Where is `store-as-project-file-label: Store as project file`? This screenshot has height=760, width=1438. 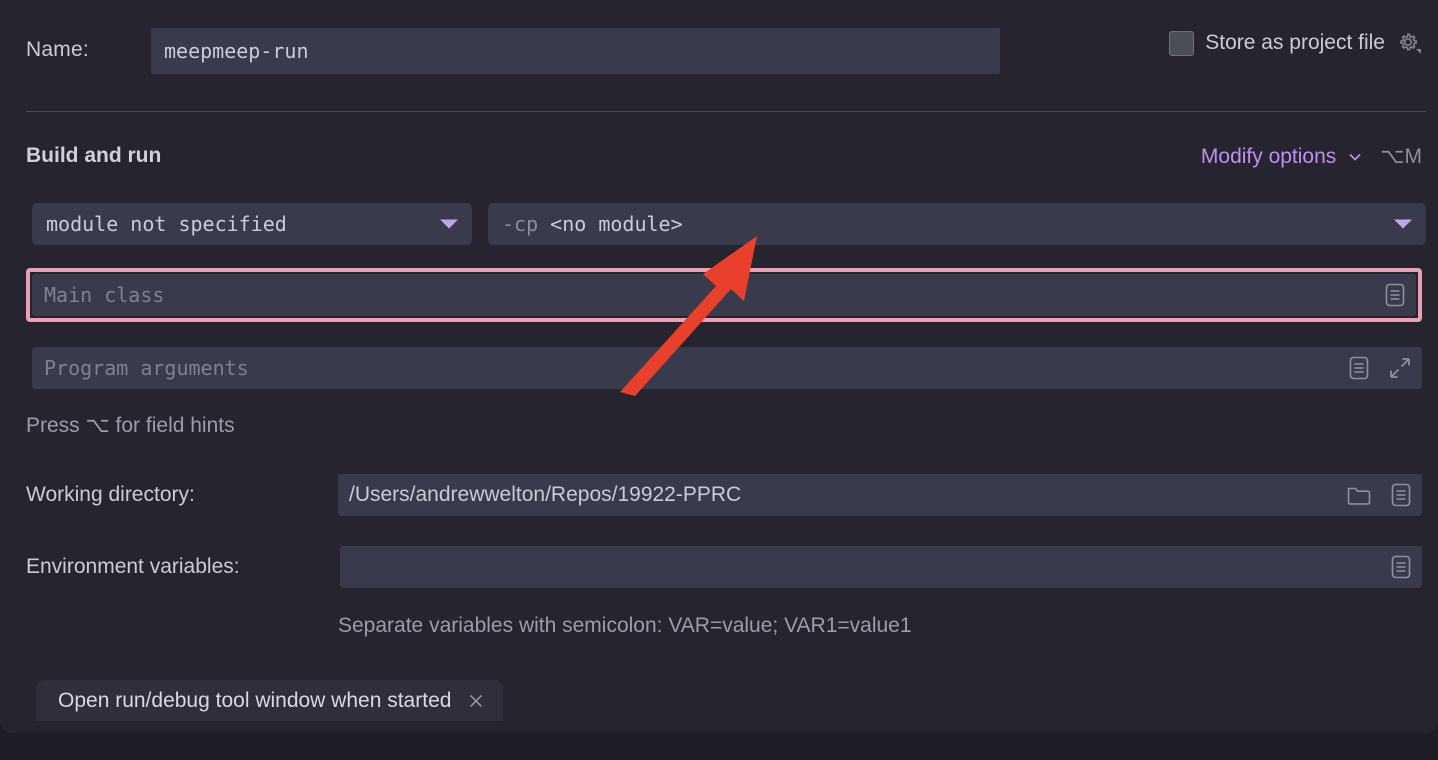 store-as-project-file-label: Store as project file is located at coordinates (1295, 42).